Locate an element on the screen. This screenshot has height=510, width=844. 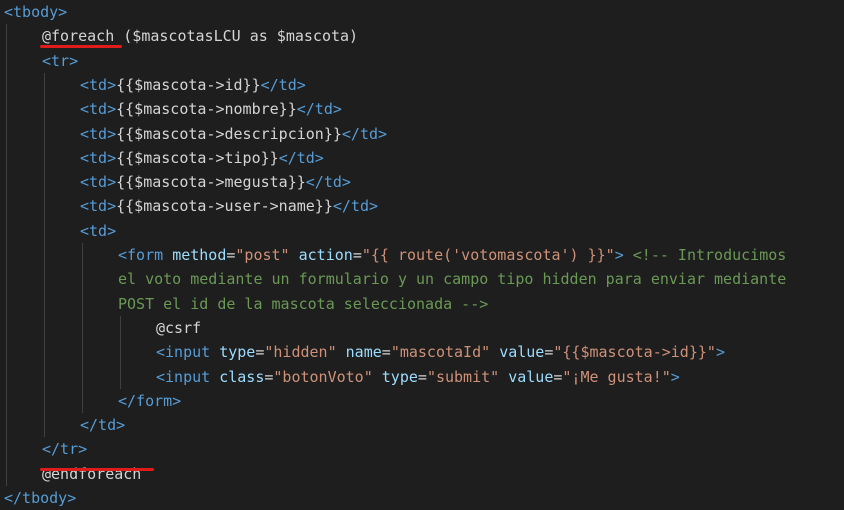
code-line: </tr> is located at coordinates (64, 449).